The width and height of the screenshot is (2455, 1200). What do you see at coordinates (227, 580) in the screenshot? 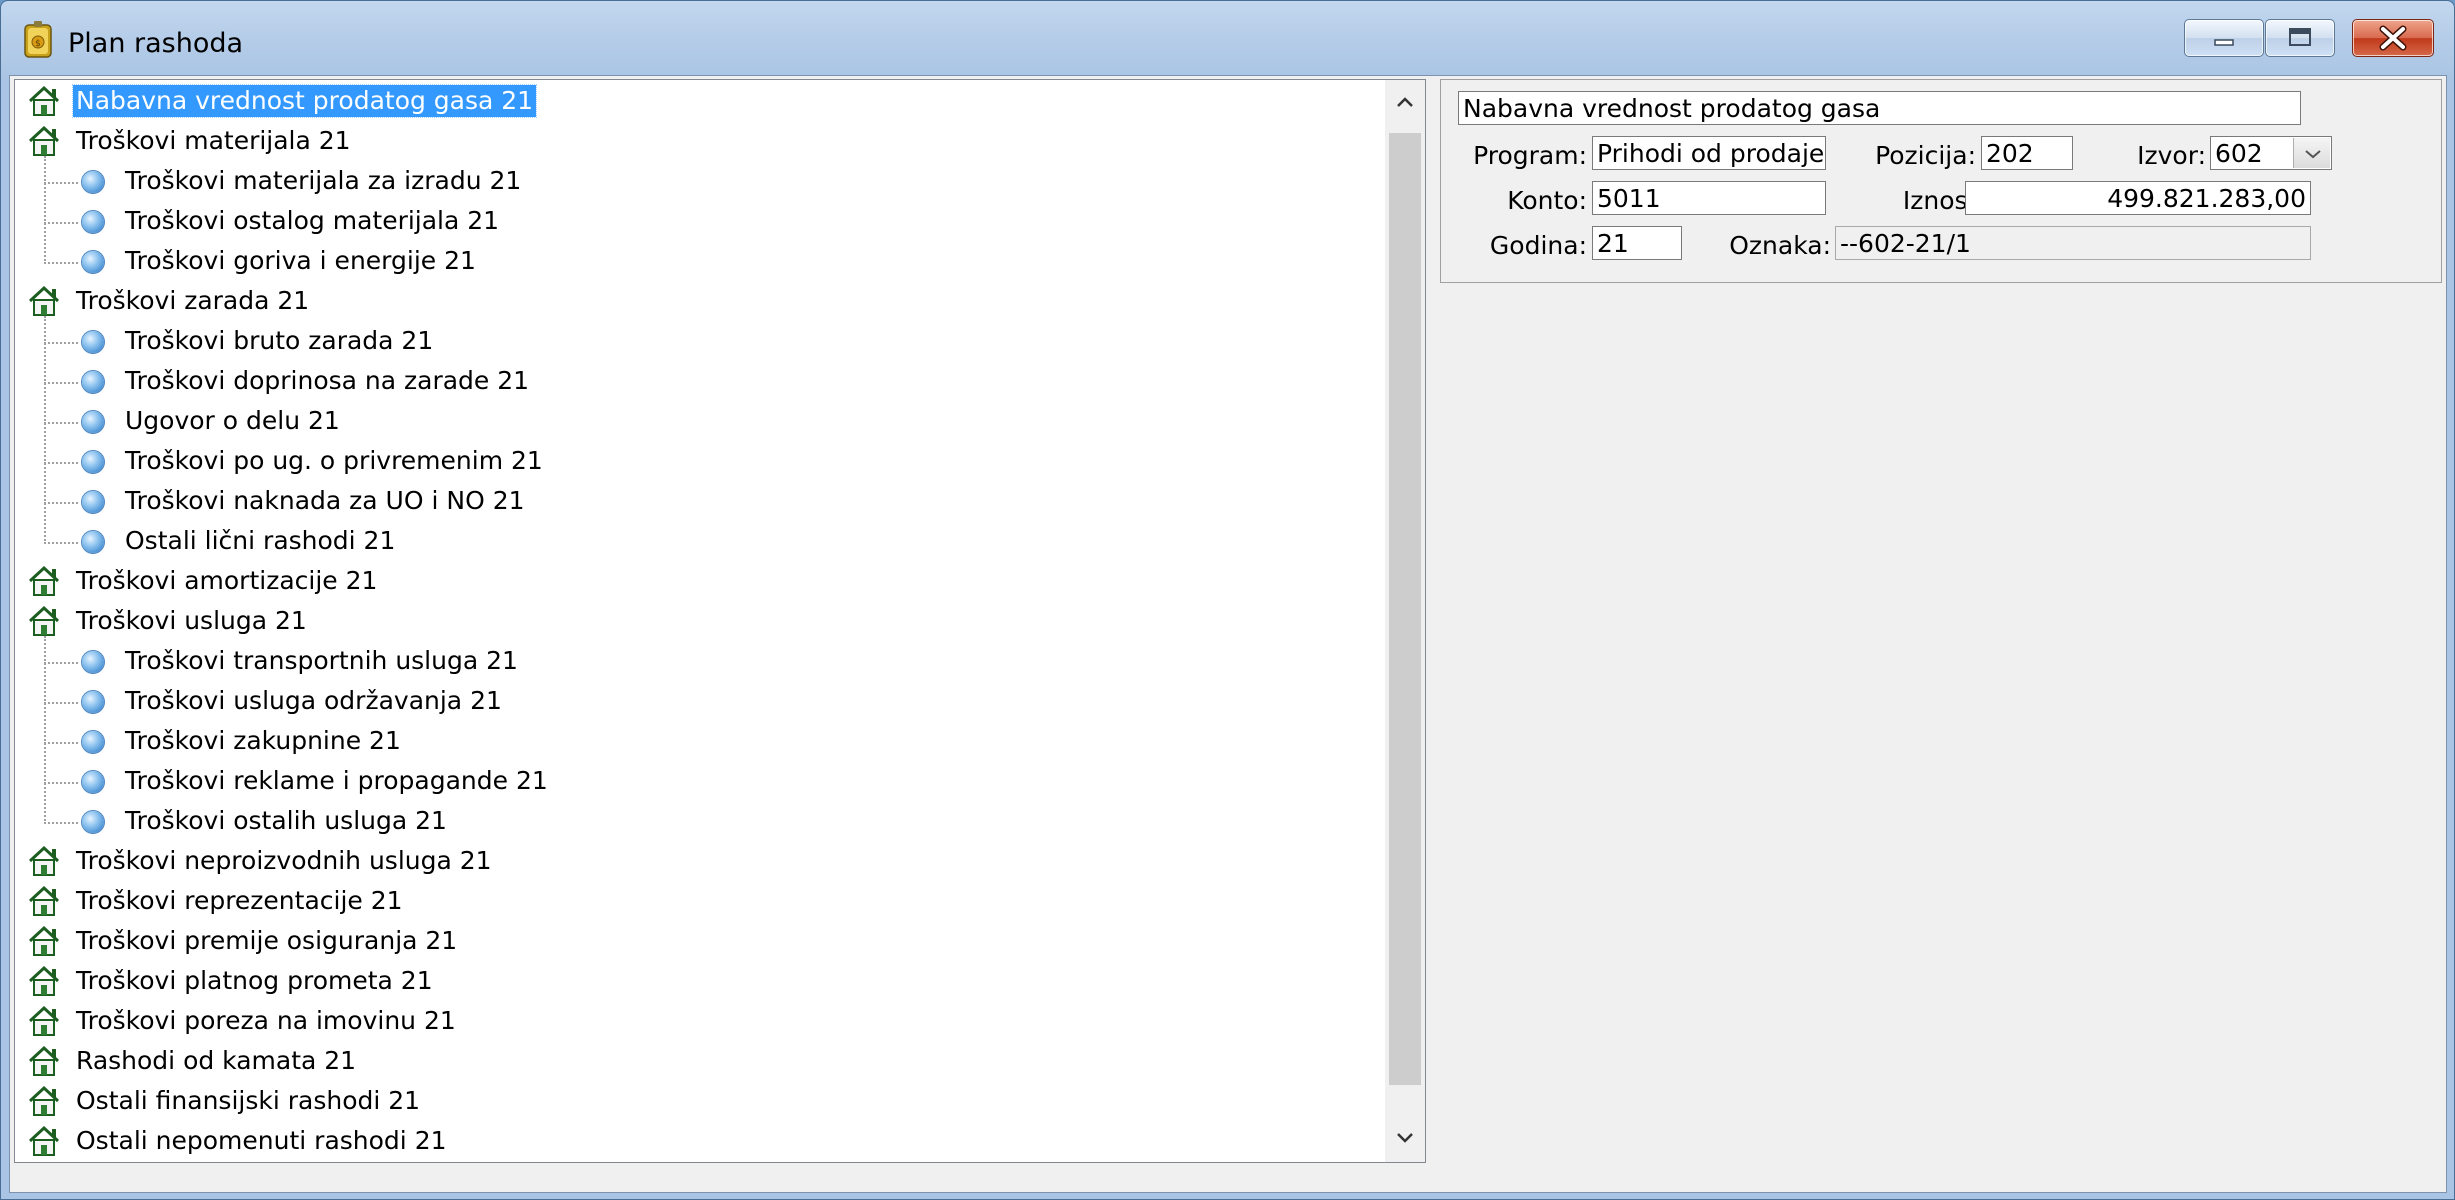
I see `tree-node-label: Troškovi amortizacije 21` at bounding box center [227, 580].